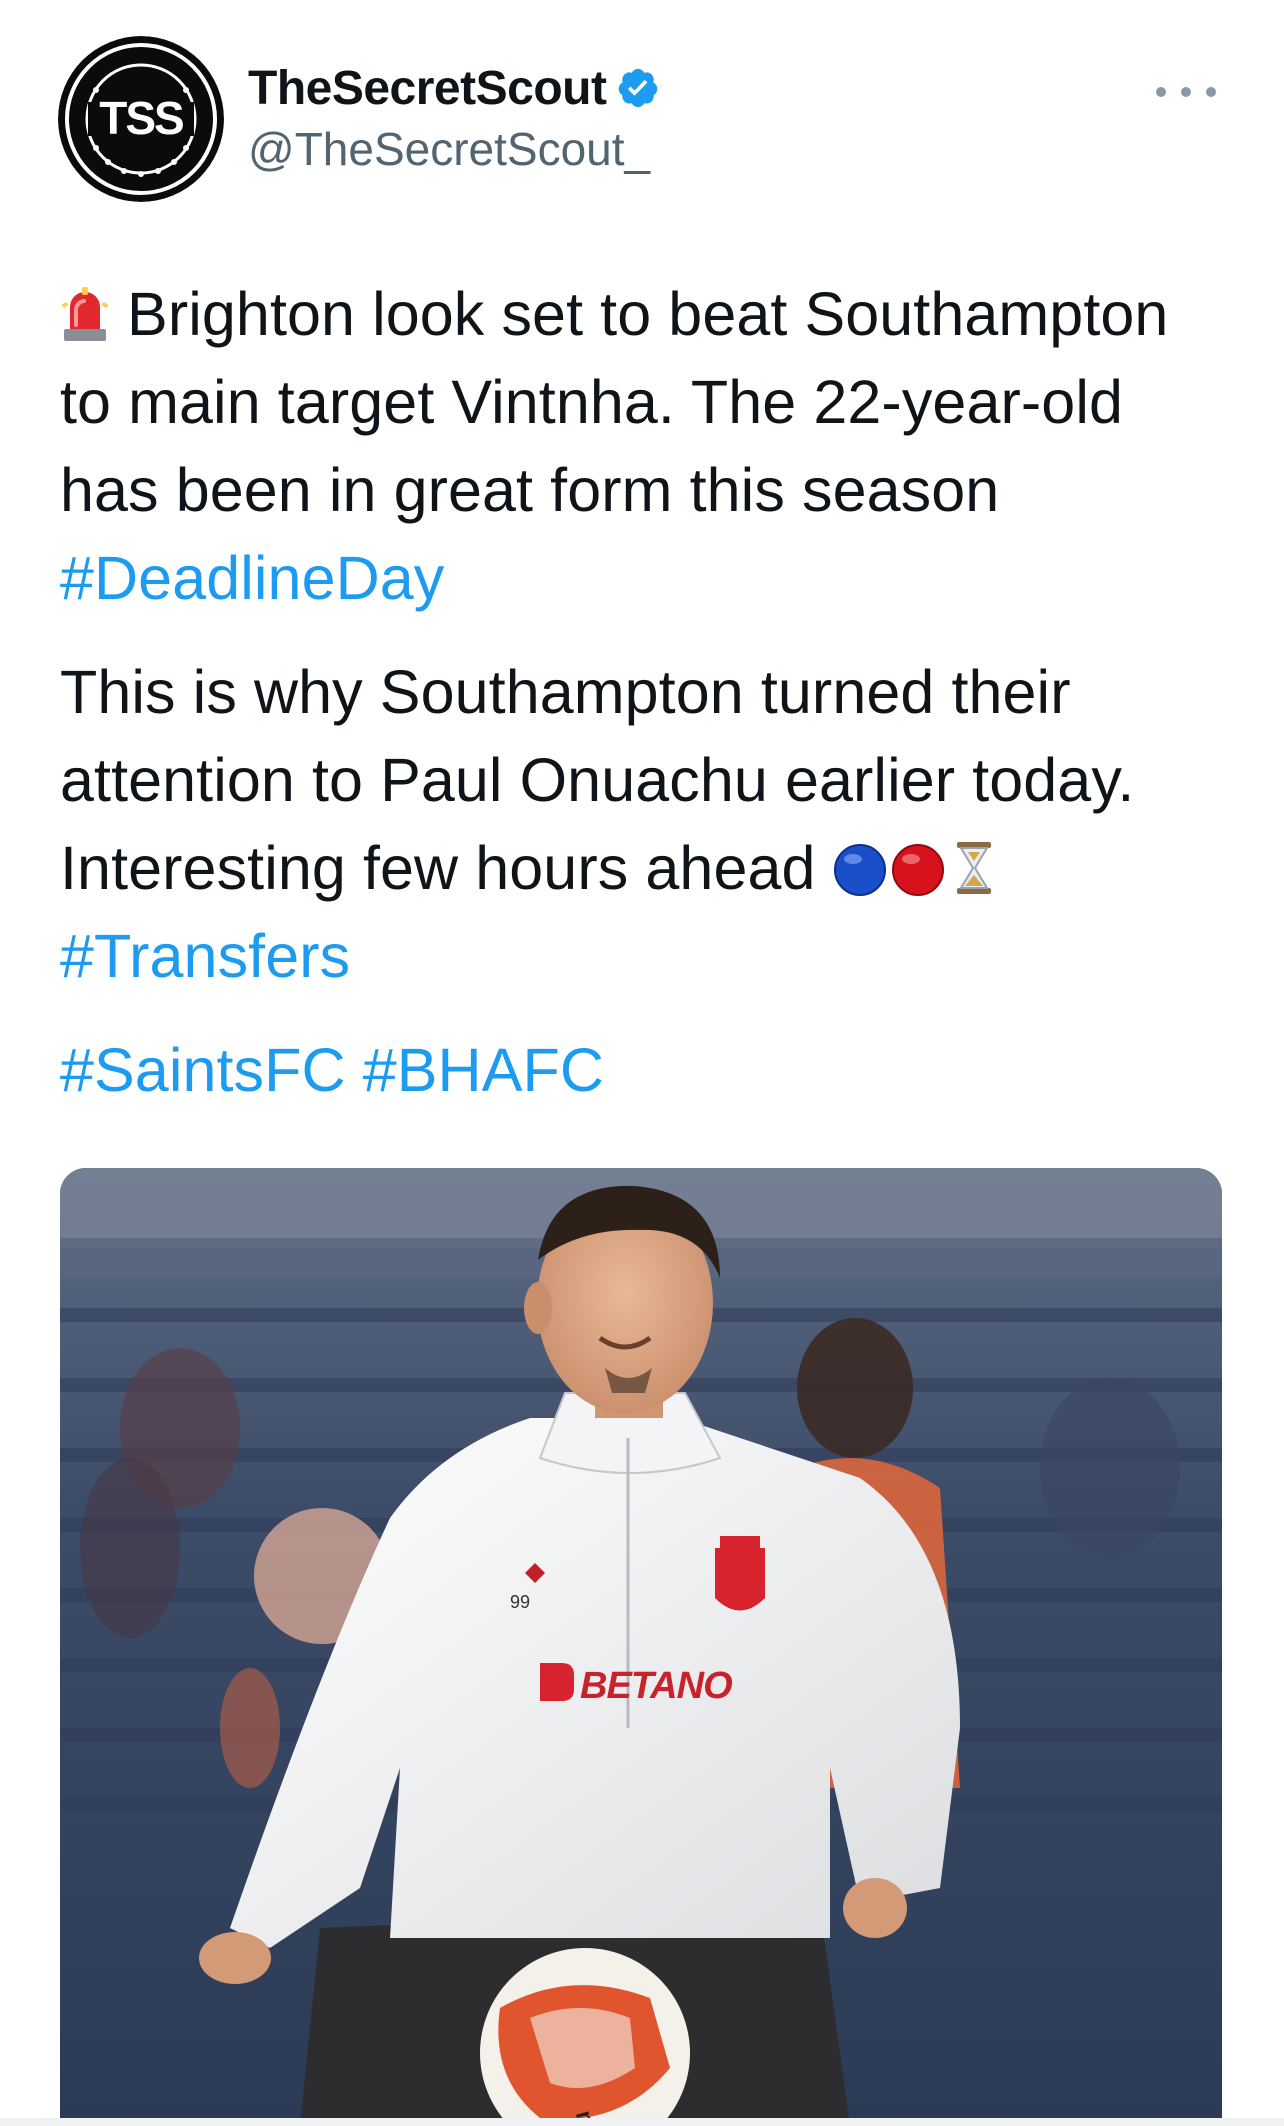  I want to click on hashtag-saintsfc: #SaintsFC, so click(203, 1070).